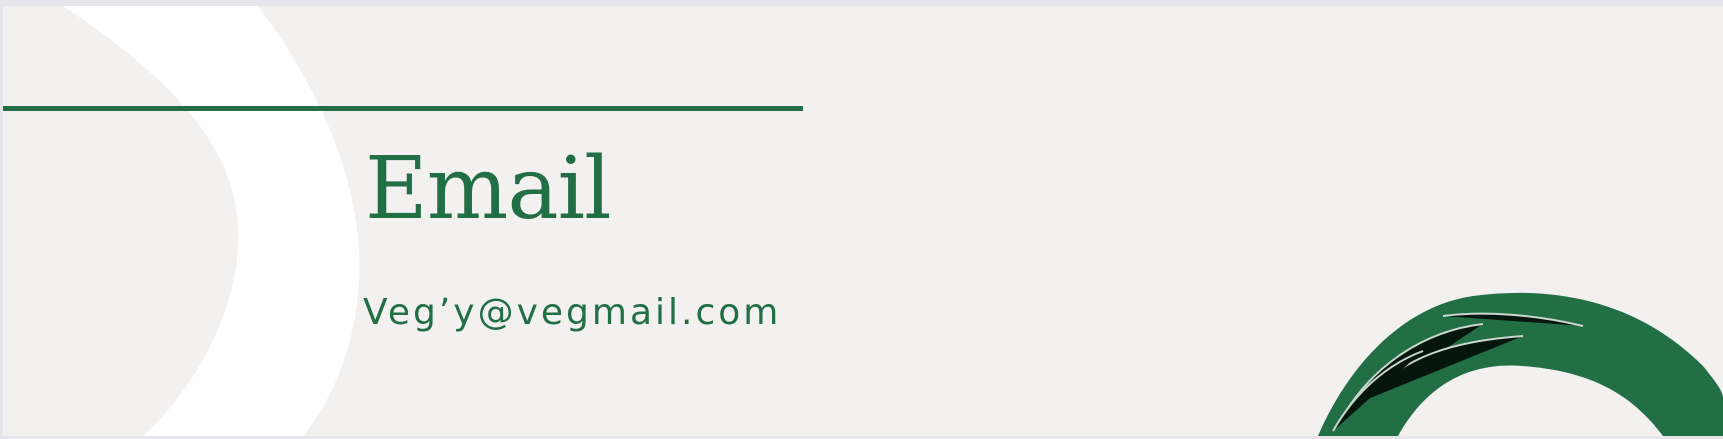 Image resolution: width=1723 pixels, height=439 pixels. Describe the element at coordinates (488, 189) in the screenshot. I see `slide-title: Email` at that location.